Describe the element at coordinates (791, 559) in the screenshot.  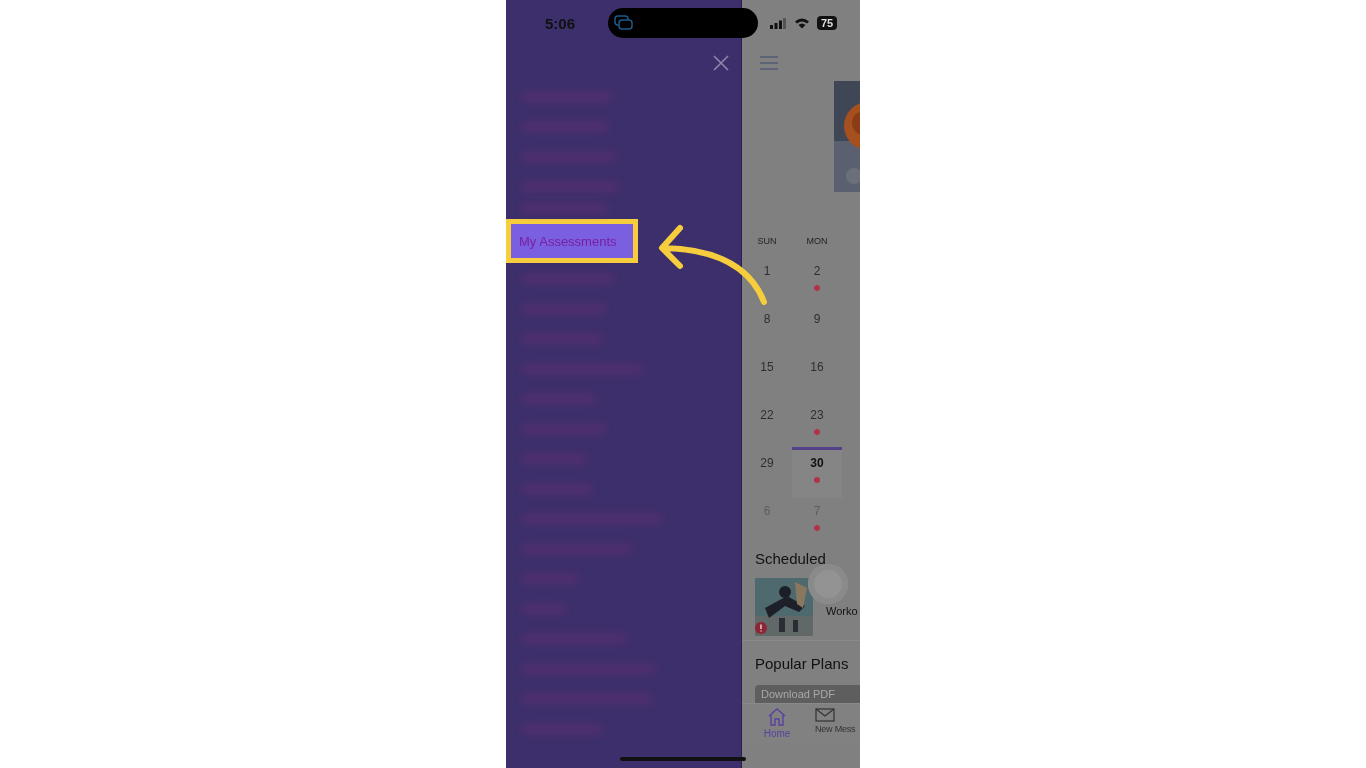
I see `section-title: Scheduled` at that location.